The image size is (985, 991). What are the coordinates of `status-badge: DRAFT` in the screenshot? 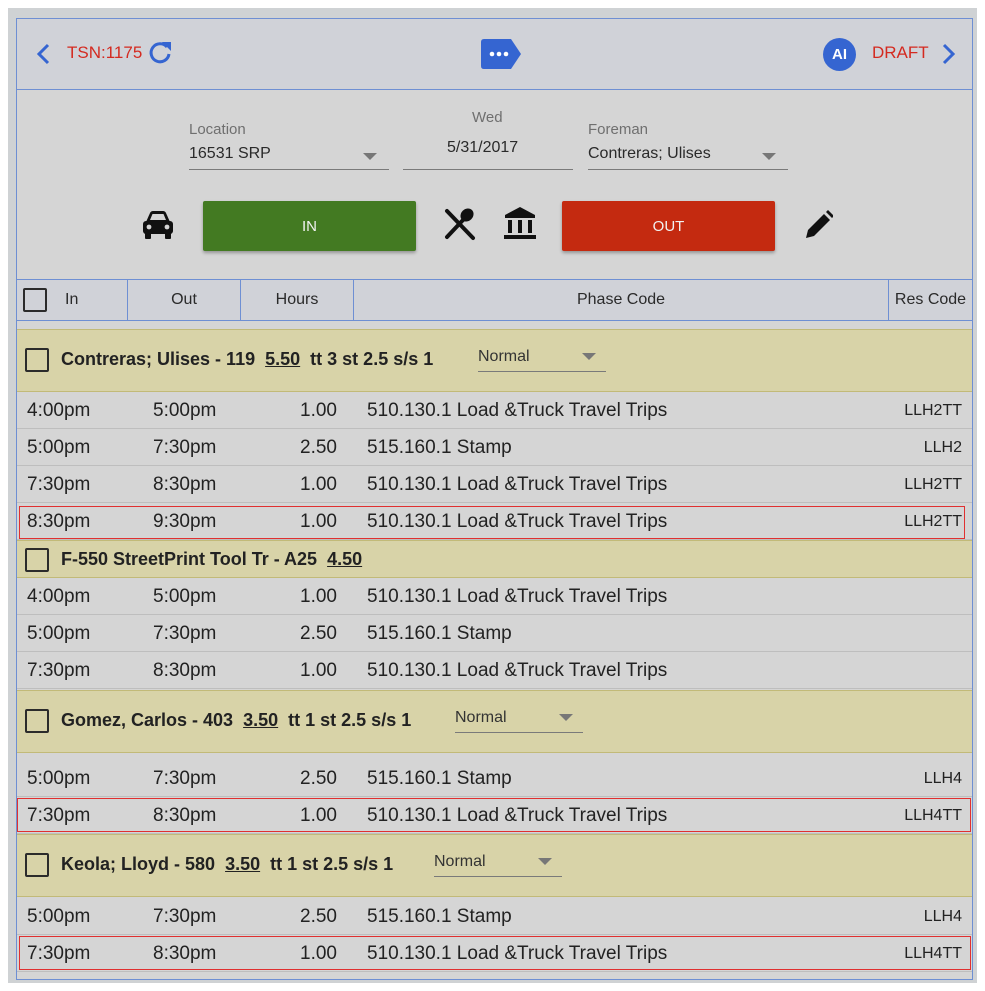 It's located at (900, 52).